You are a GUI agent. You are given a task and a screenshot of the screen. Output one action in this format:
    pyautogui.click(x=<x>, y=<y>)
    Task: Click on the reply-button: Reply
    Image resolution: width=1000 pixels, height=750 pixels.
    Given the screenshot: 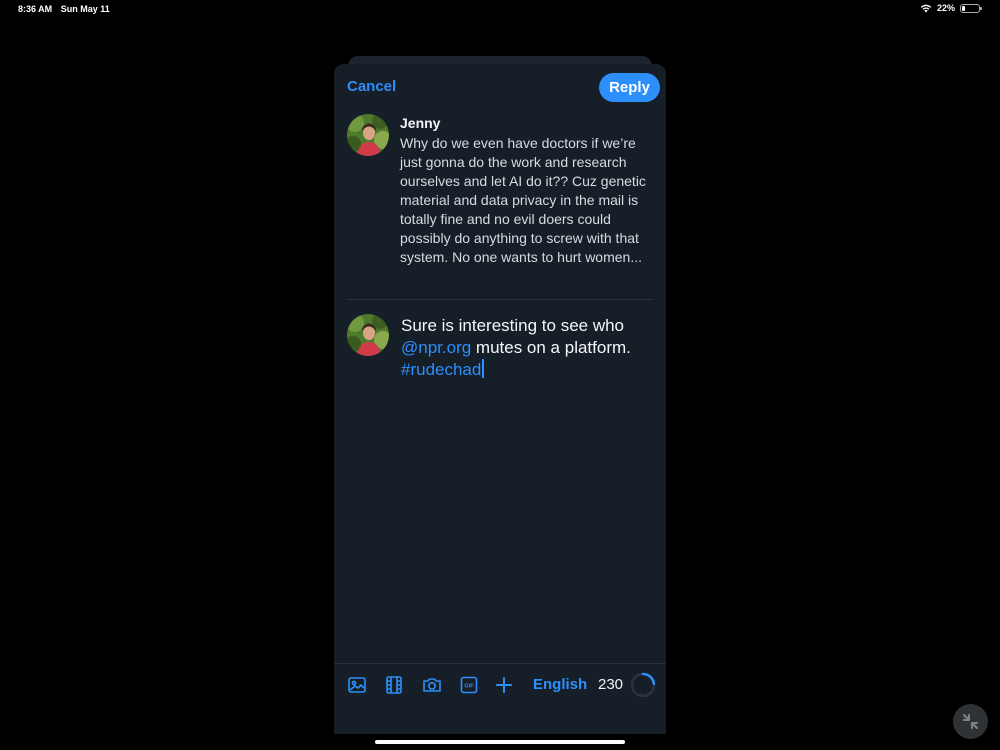 What is the action you would take?
    pyautogui.click(x=629, y=87)
    